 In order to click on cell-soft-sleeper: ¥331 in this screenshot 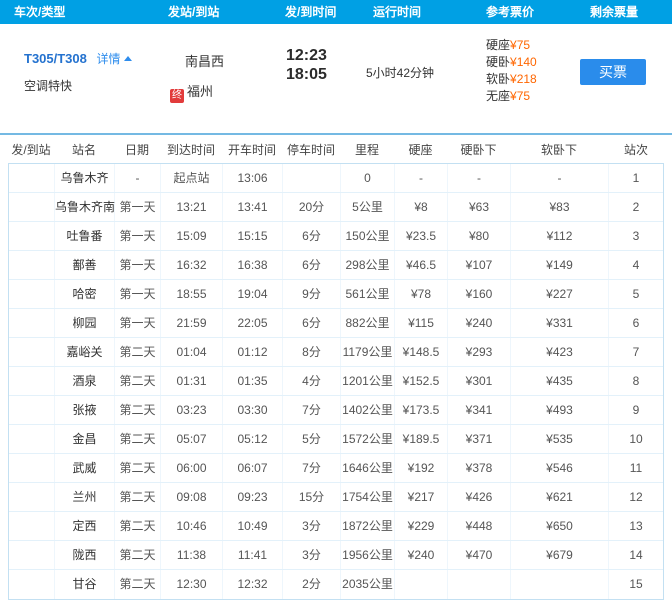, I will do `click(560, 323)`.